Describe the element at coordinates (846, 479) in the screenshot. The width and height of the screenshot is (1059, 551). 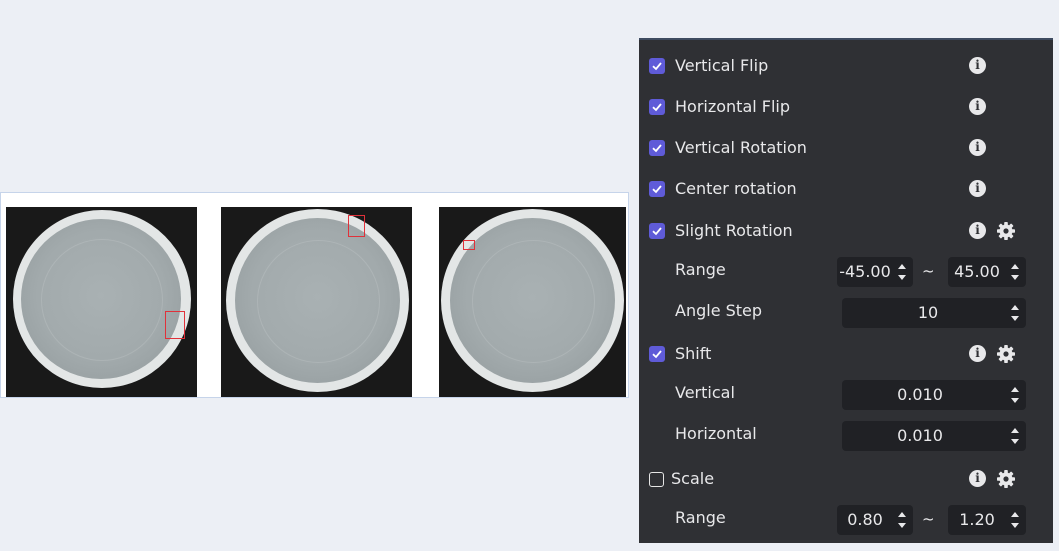
I see `scale-row: Scale i` at that location.